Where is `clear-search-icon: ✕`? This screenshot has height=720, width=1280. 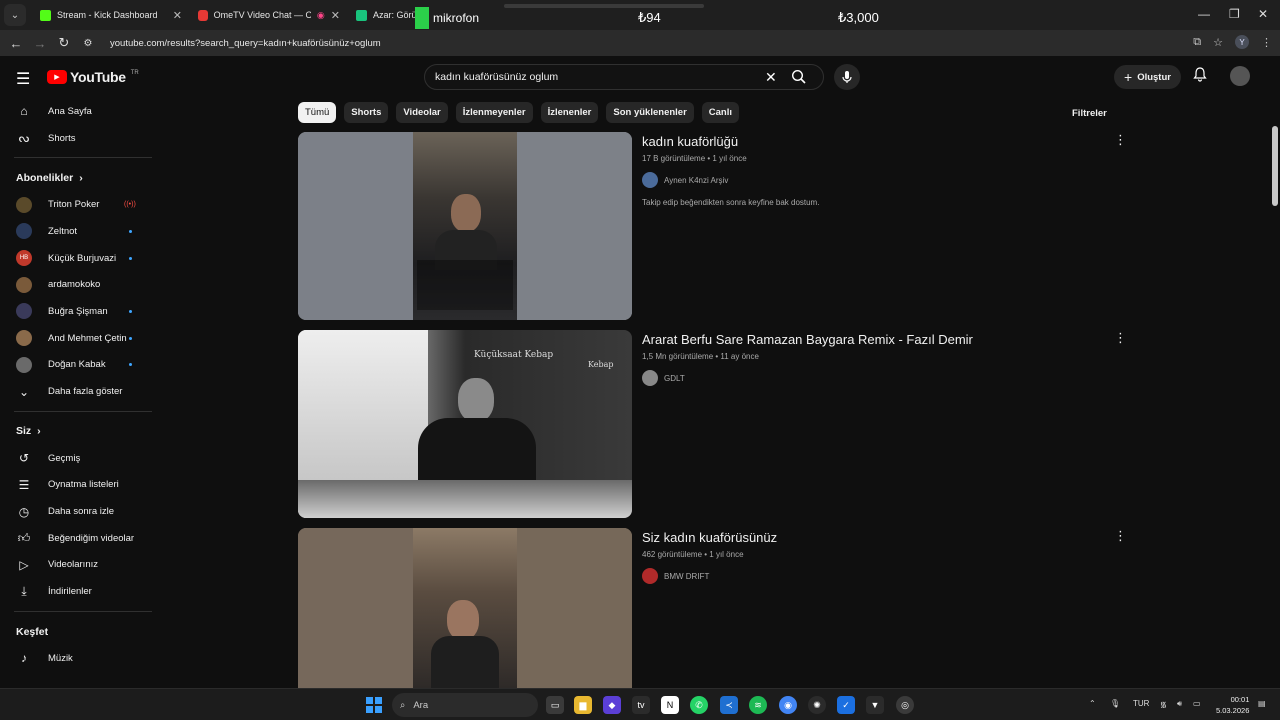 clear-search-icon: ✕ is located at coordinates (771, 77).